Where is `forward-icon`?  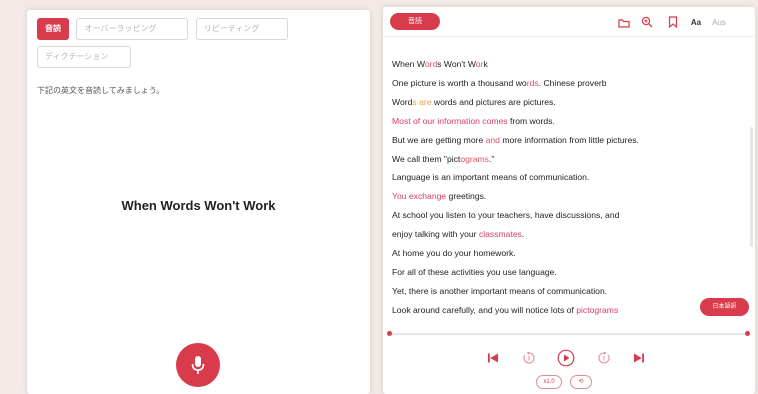 forward-icon is located at coordinates (604, 357).